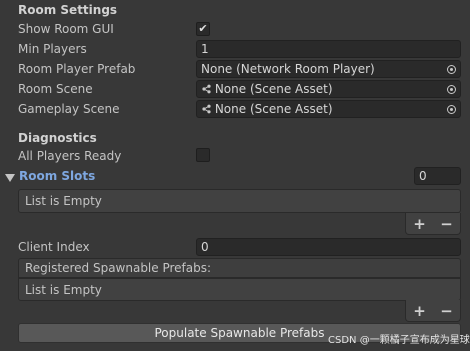 Image resolution: width=470 pixels, height=351 pixels. Describe the element at coordinates (57, 176) in the screenshot. I see `room-slots-label: Room Slots` at that location.